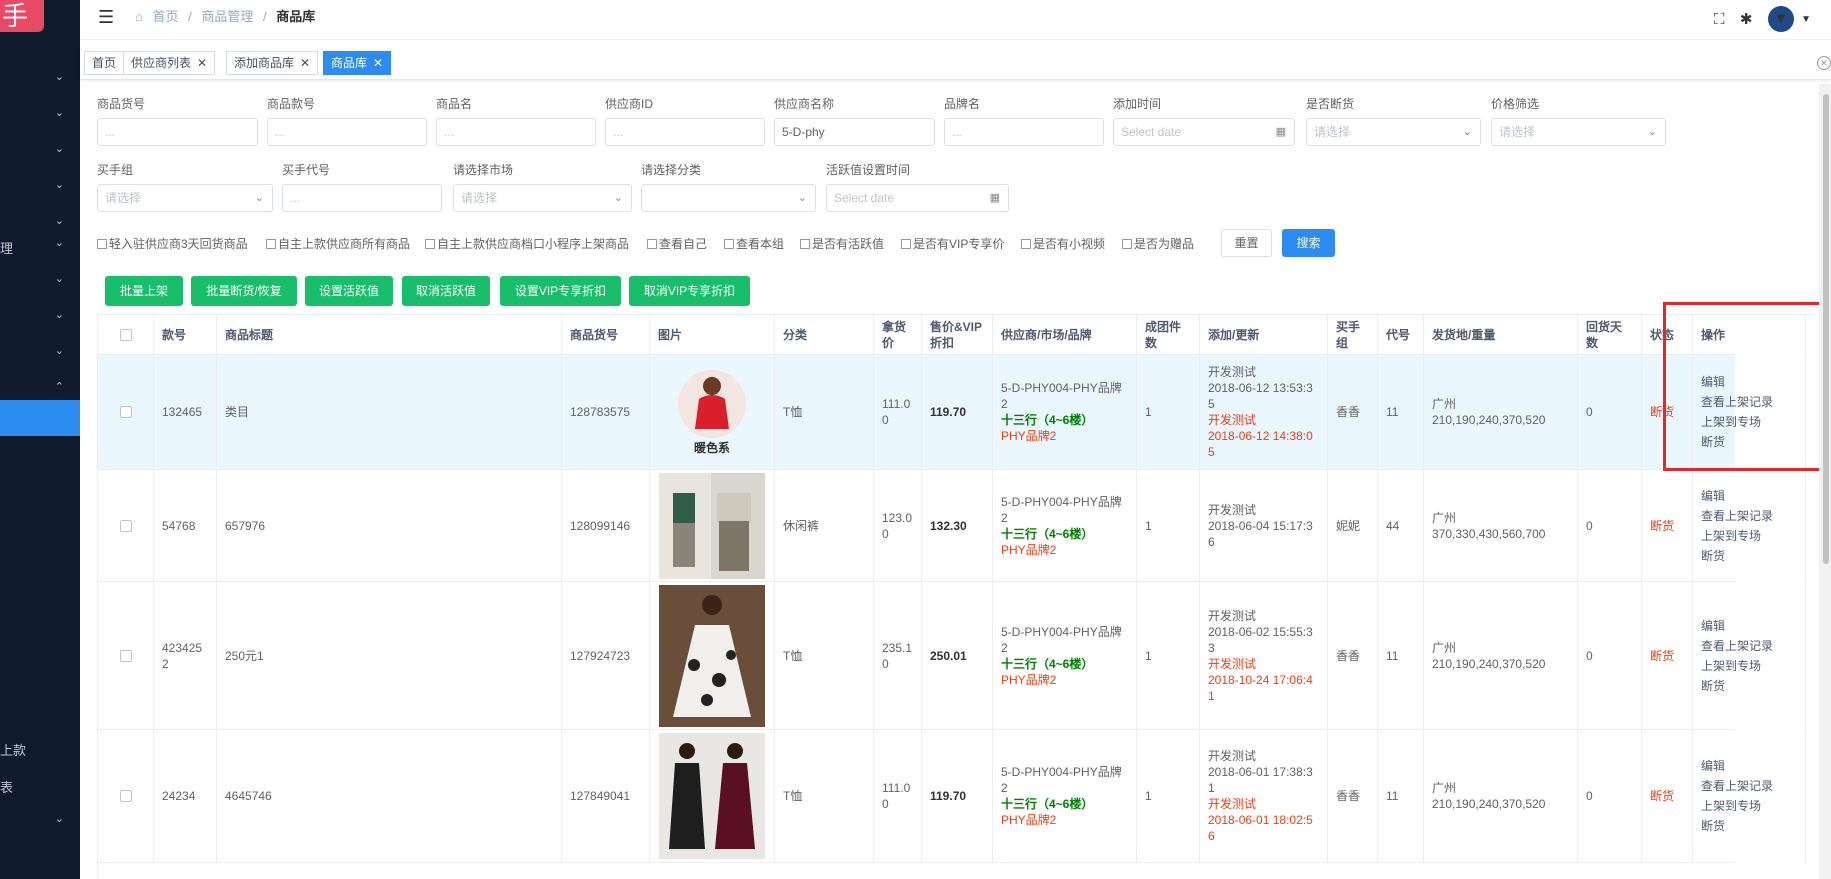 This screenshot has width=1831, height=879. Describe the element at coordinates (1063, 243) in the screenshot. I see `checkbox-has-video: 是否有小视频` at that location.